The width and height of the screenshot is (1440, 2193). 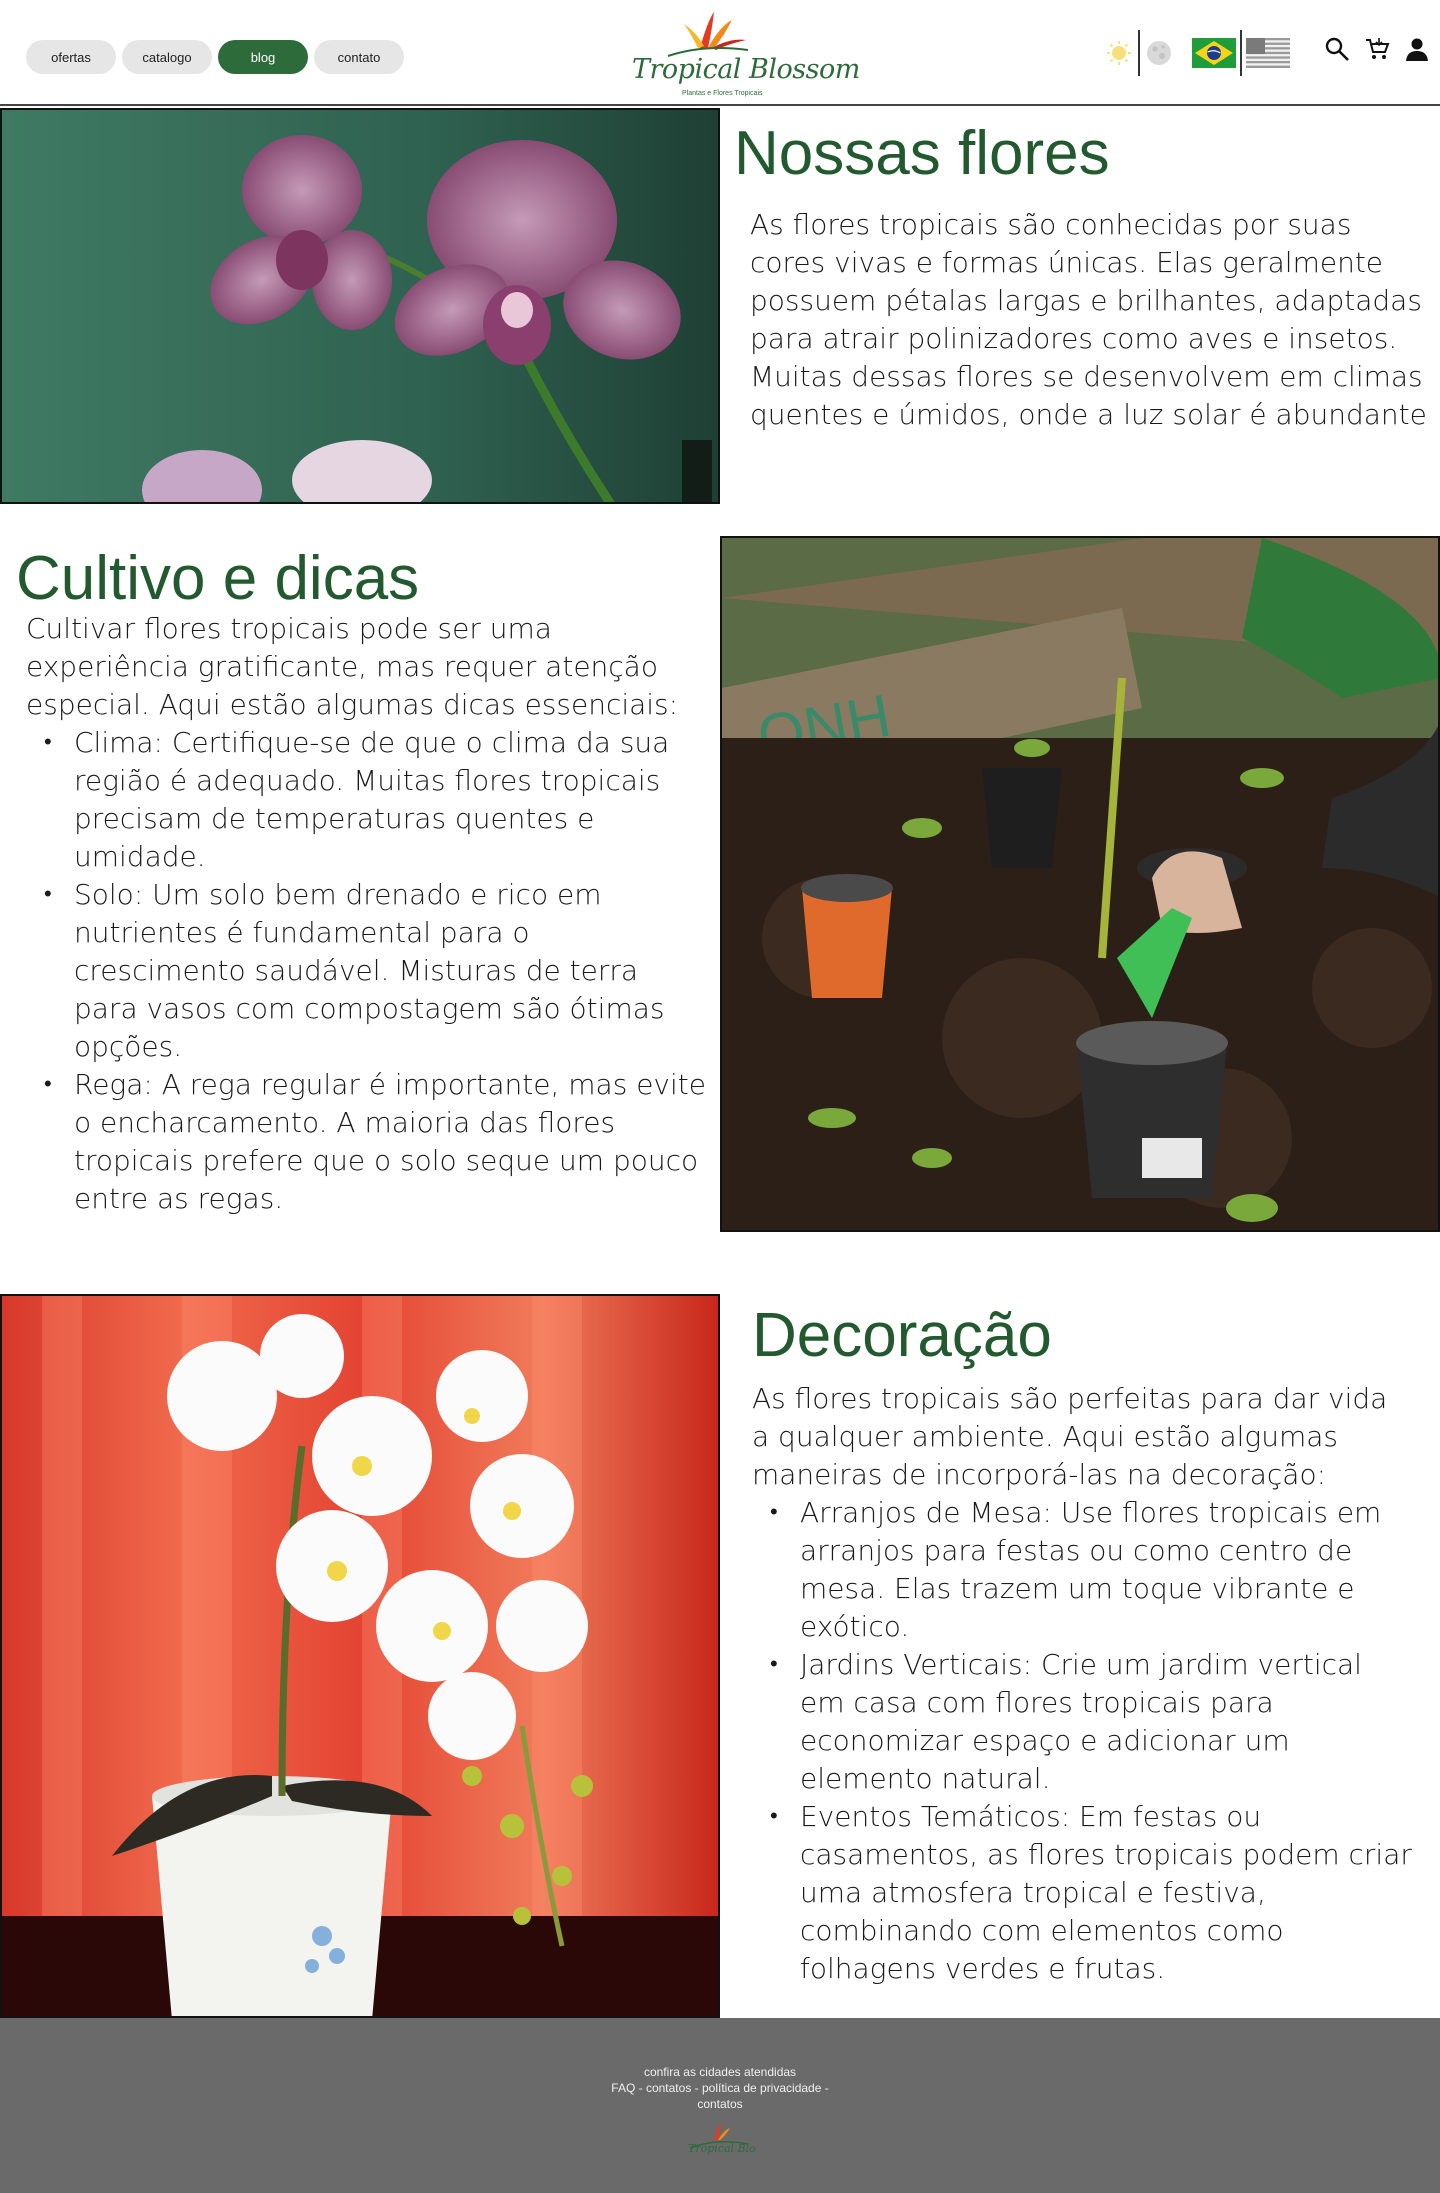 What do you see at coordinates (215, 57) in the screenshot?
I see `main-nav: ofertas catalogo blog contato` at bounding box center [215, 57].